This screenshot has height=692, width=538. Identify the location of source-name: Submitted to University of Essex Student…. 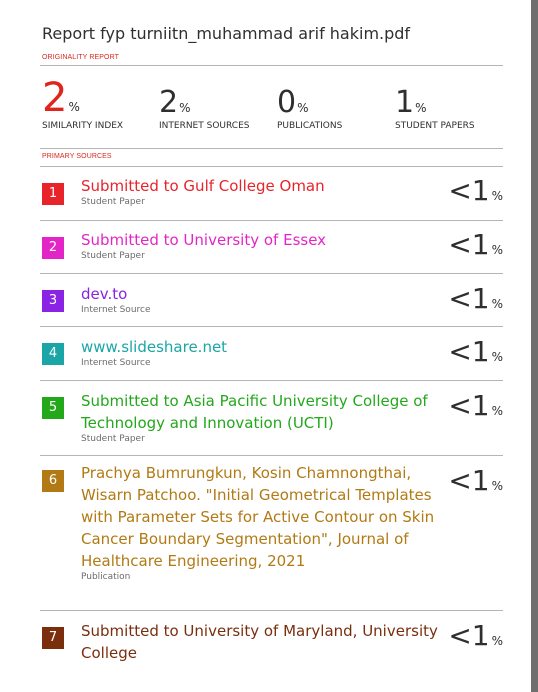
(266, 245).